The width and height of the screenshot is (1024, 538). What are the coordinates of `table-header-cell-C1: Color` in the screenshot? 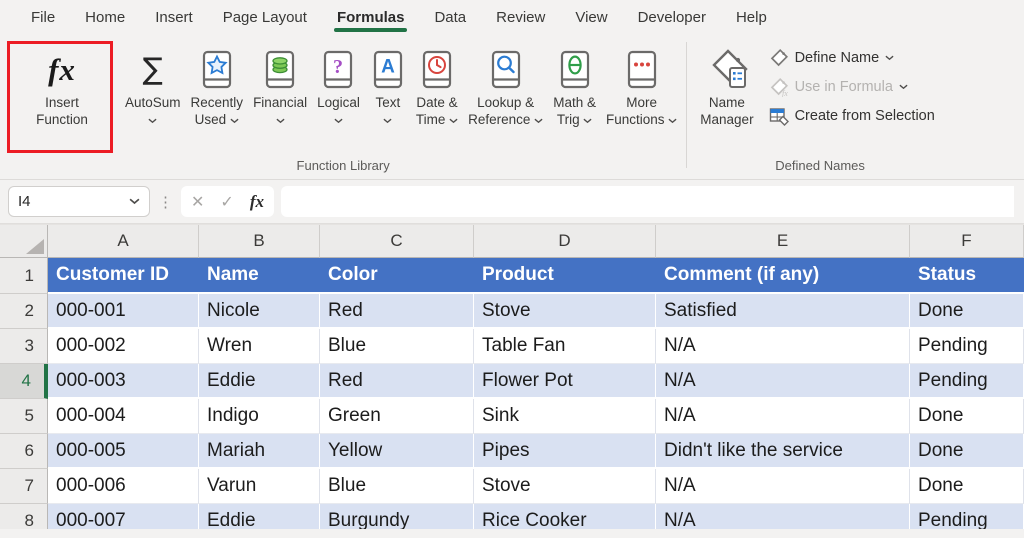 It's located at (397, 276).